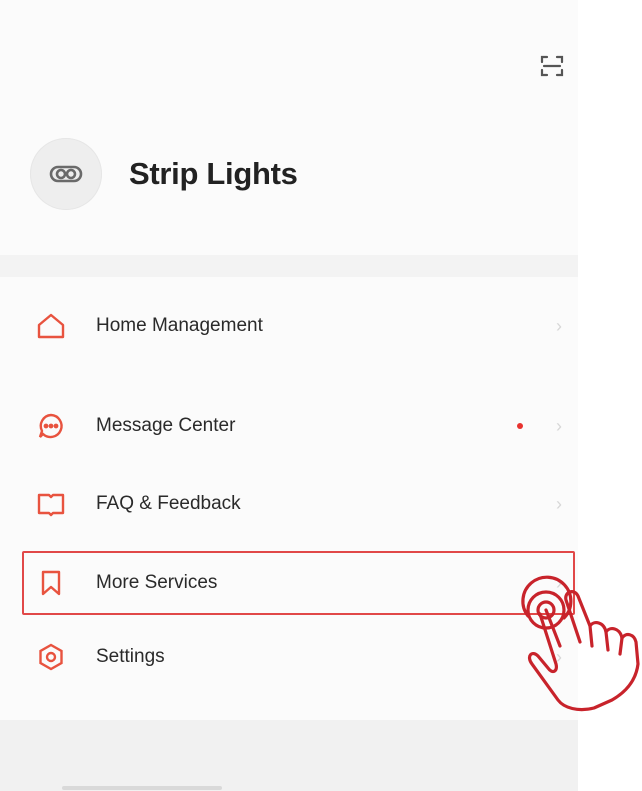 This screenshot has width=642, height=791. I want to click on section-divider, so click(289, 266).